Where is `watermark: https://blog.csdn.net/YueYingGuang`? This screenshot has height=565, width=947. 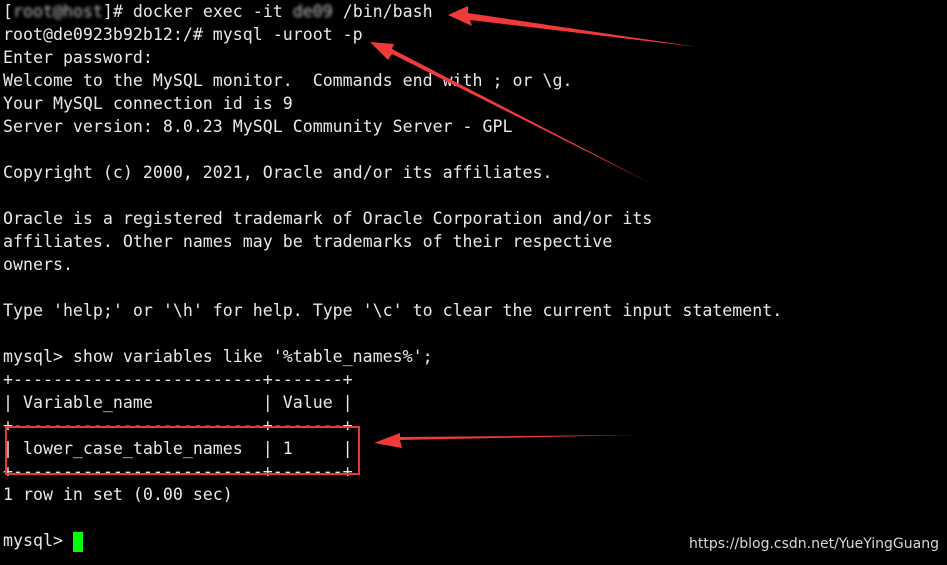
watermark: https://blog.csdn.net/YueYingGuang is located at coordinates (814, 544).